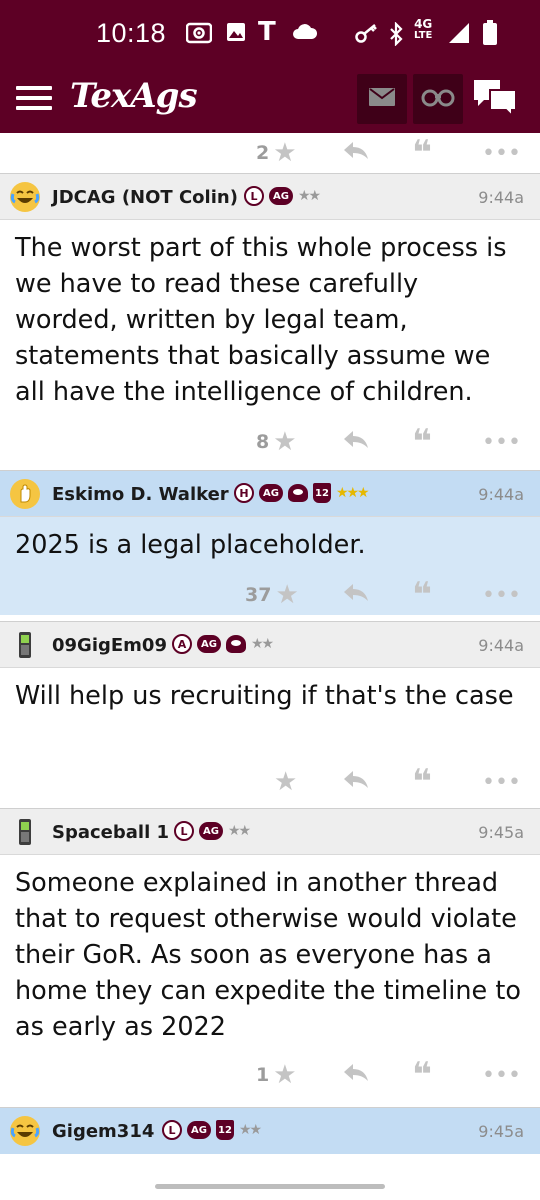 The height and width of the screenshot is (1200, 540). What do you see at coordinates (352, 493) in the screenshot?
I see `user-stars: ★★★` at bounding box center [352, 493].